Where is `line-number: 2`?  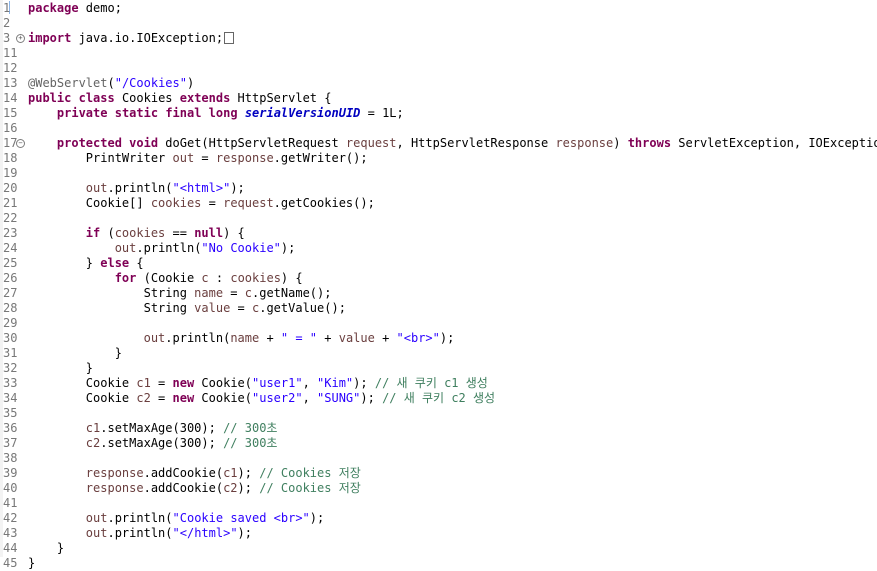 line-number: 2 is located at coordinates (7, 23).